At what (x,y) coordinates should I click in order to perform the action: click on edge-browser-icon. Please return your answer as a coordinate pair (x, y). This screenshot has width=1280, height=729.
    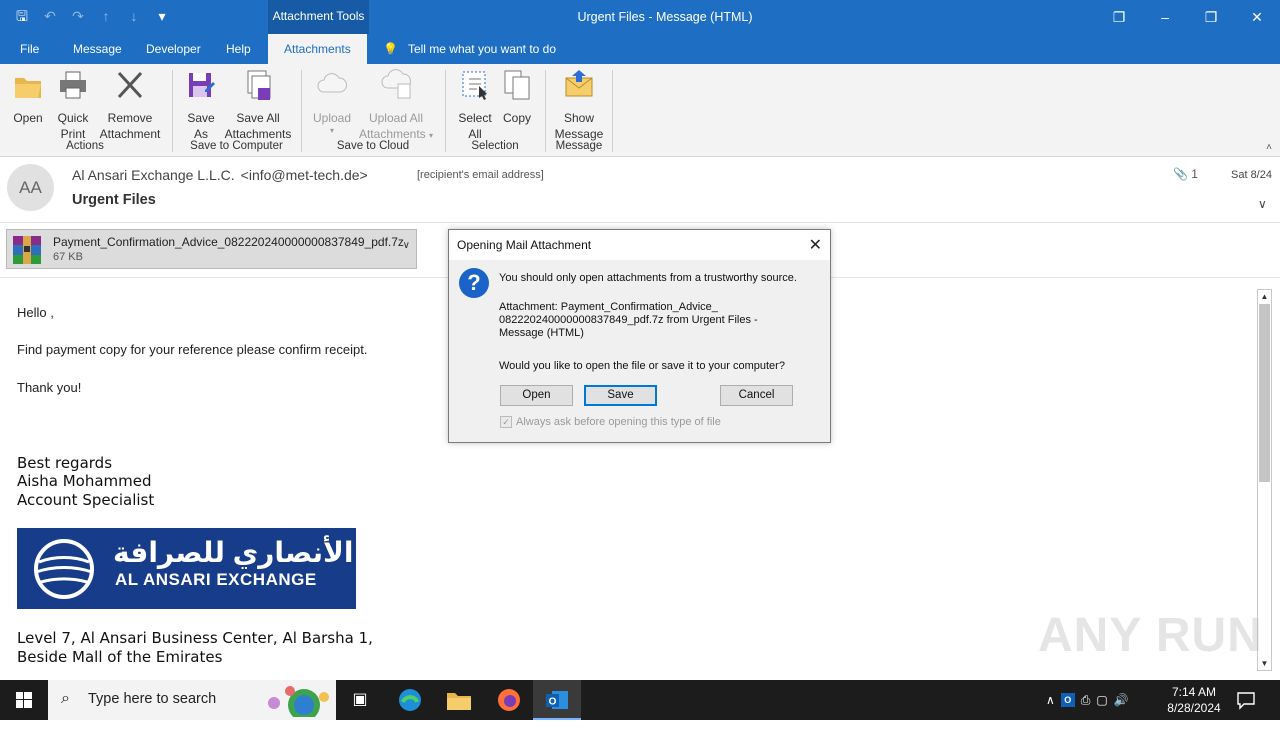
    Looking at the image, I should click on (410, 700).